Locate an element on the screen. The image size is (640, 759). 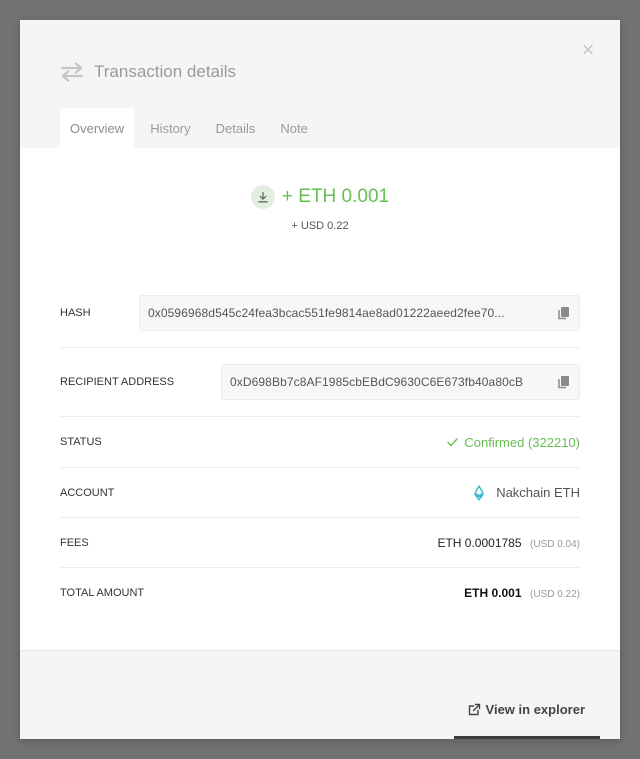
transaction-amount: + ETH 0.001 is located at coordinates (335, 196).